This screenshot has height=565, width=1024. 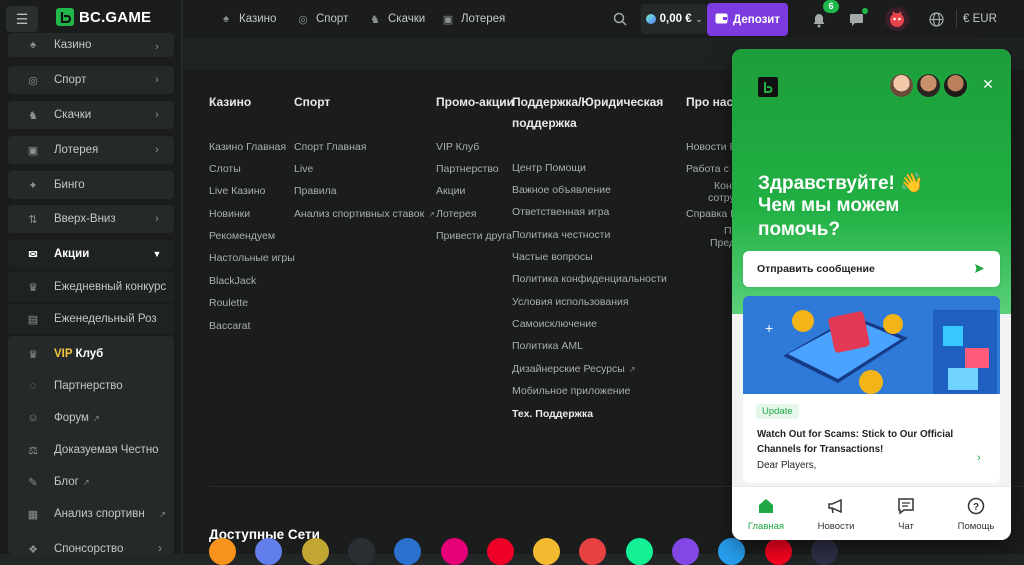 I want to click on balance-selector: 0,00 € ⌄, so click(x=674, y=19).